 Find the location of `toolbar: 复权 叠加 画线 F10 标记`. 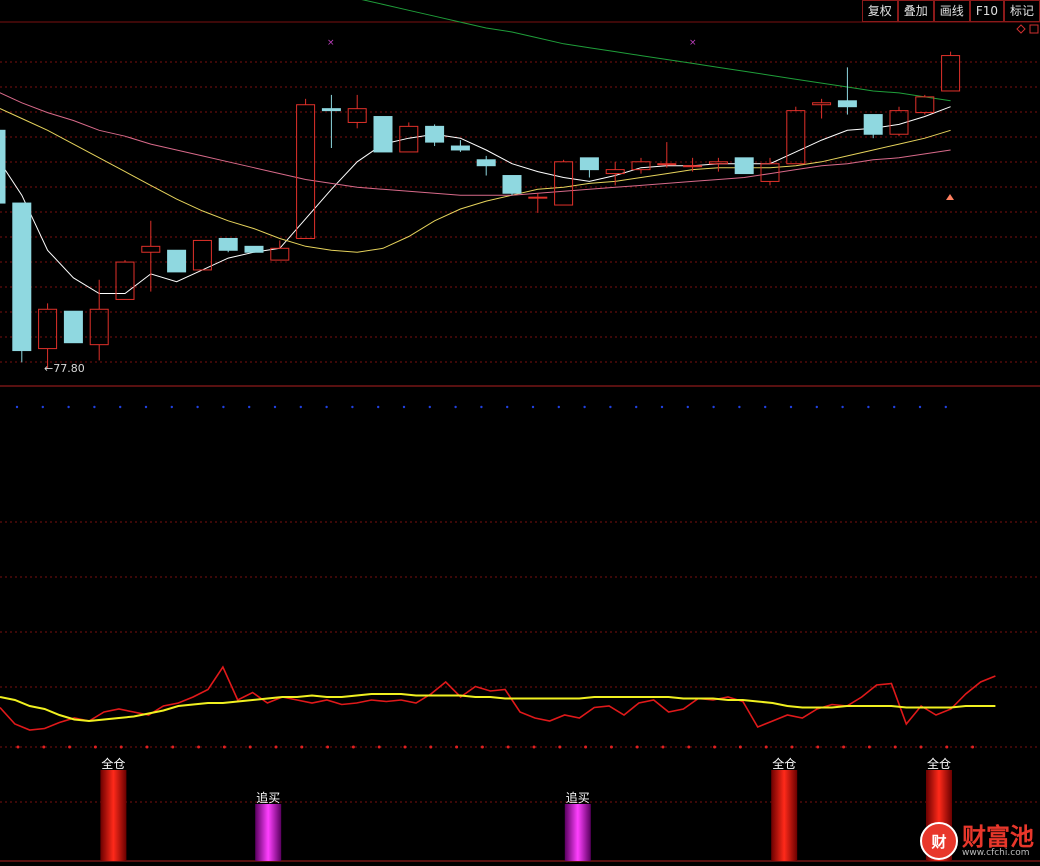

toolbar: 复权 叠加 画线 F10 标记 is located at coordinates (950, 11).